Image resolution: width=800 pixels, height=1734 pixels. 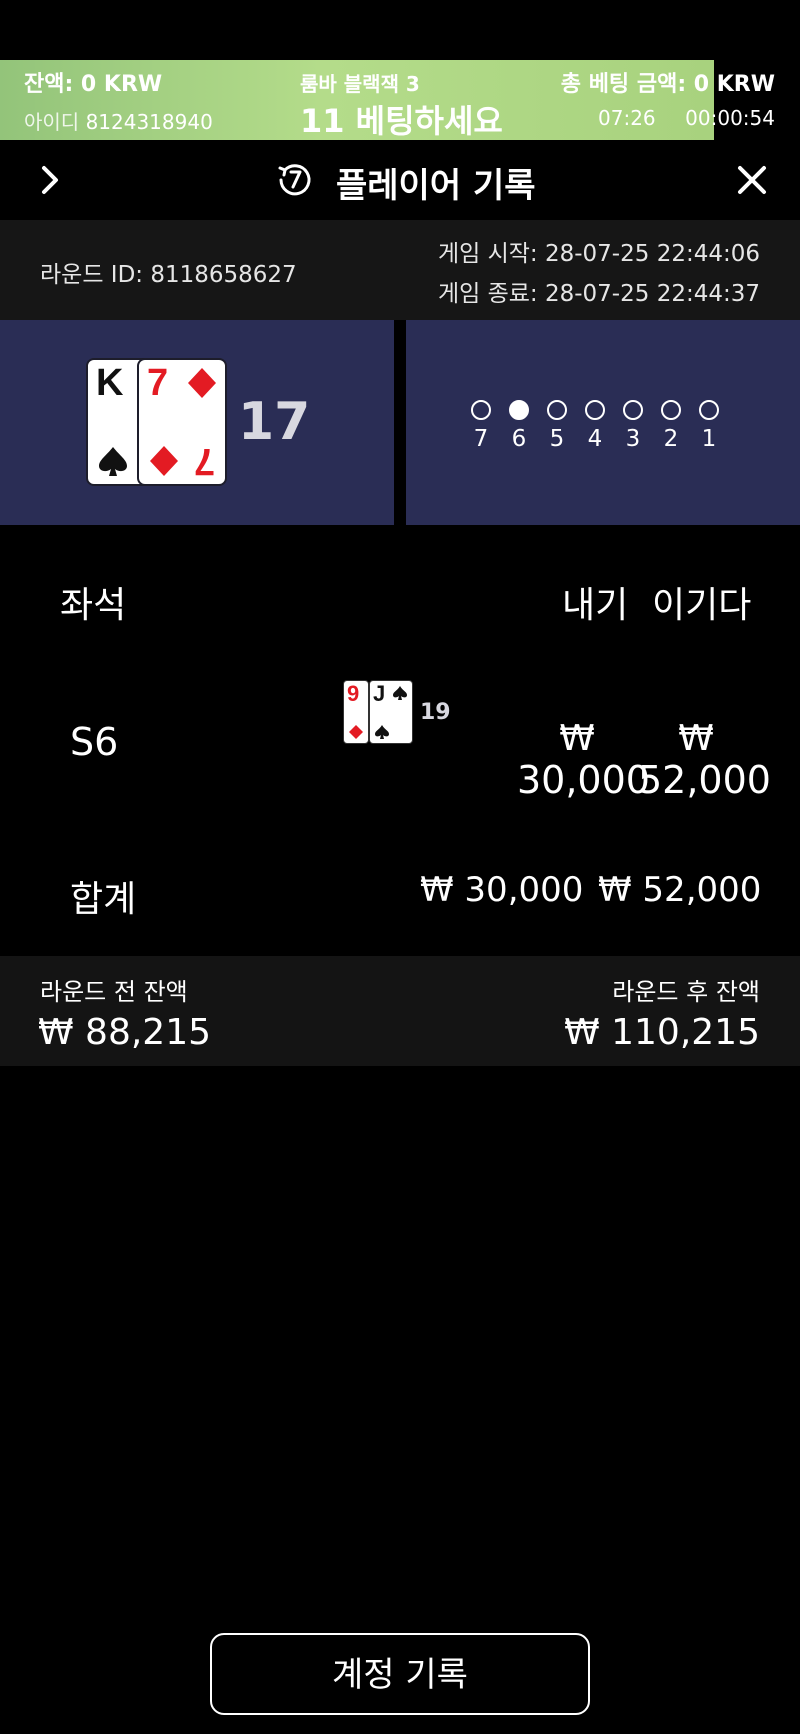 What do you see at coordinates (680, 890) in the screenshot?
I see `total-win: ₩ 52,000` at bounding box center [680, 890].